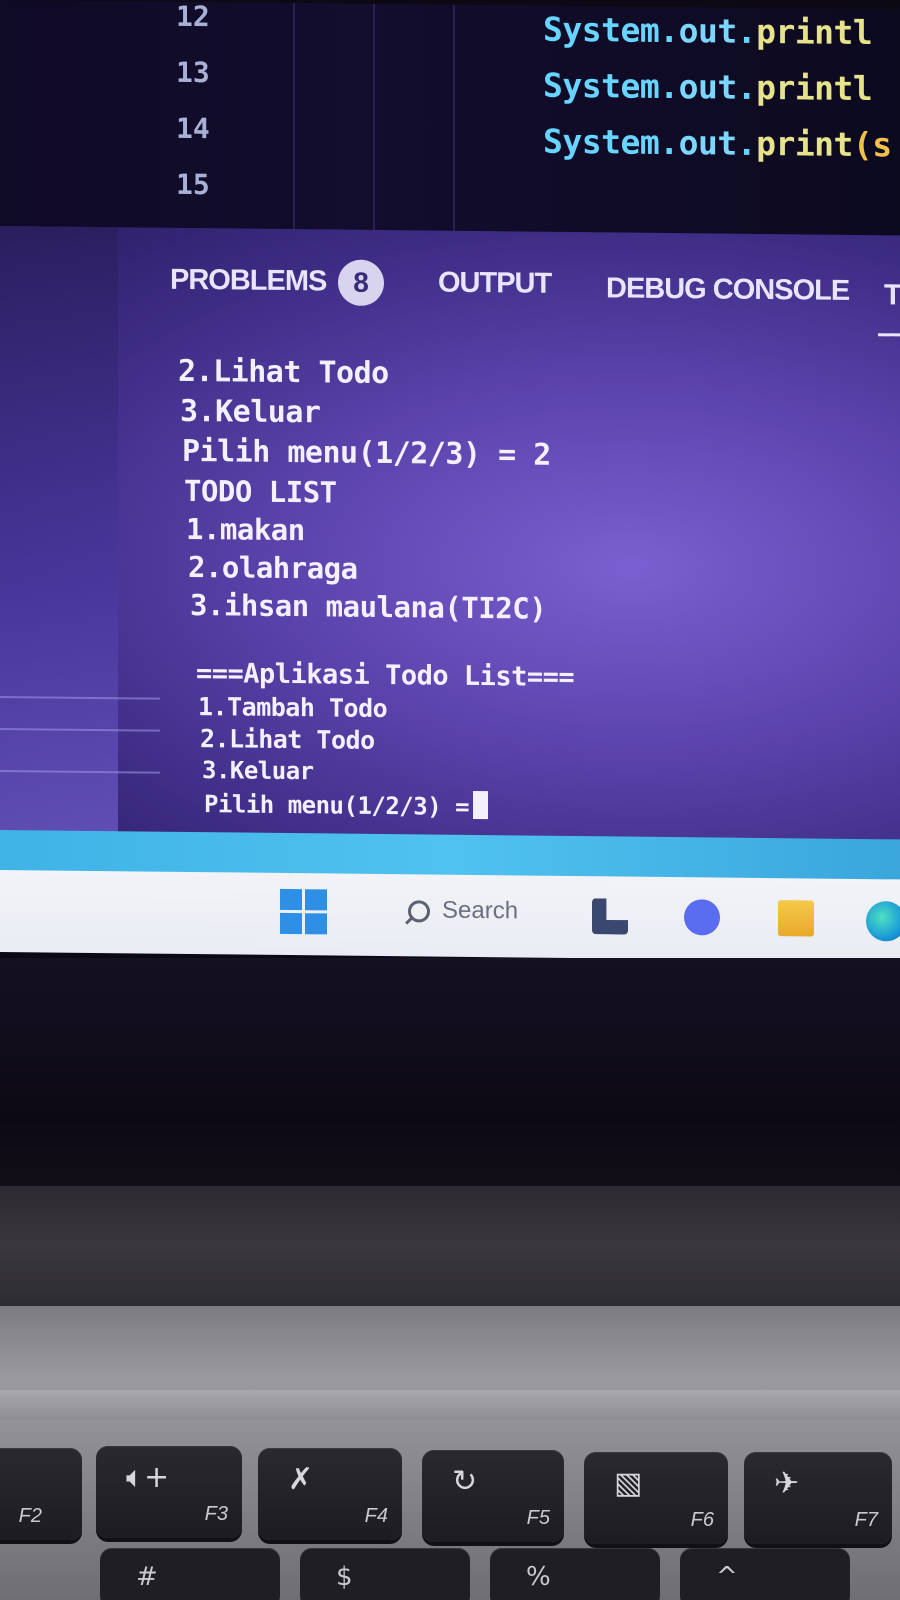 The height and width of the screenshot is (1600, 900). What do you see at coordinates (610, 916) in the screenshot?
I see `task-view-icon` at bounding box center [610, 916].